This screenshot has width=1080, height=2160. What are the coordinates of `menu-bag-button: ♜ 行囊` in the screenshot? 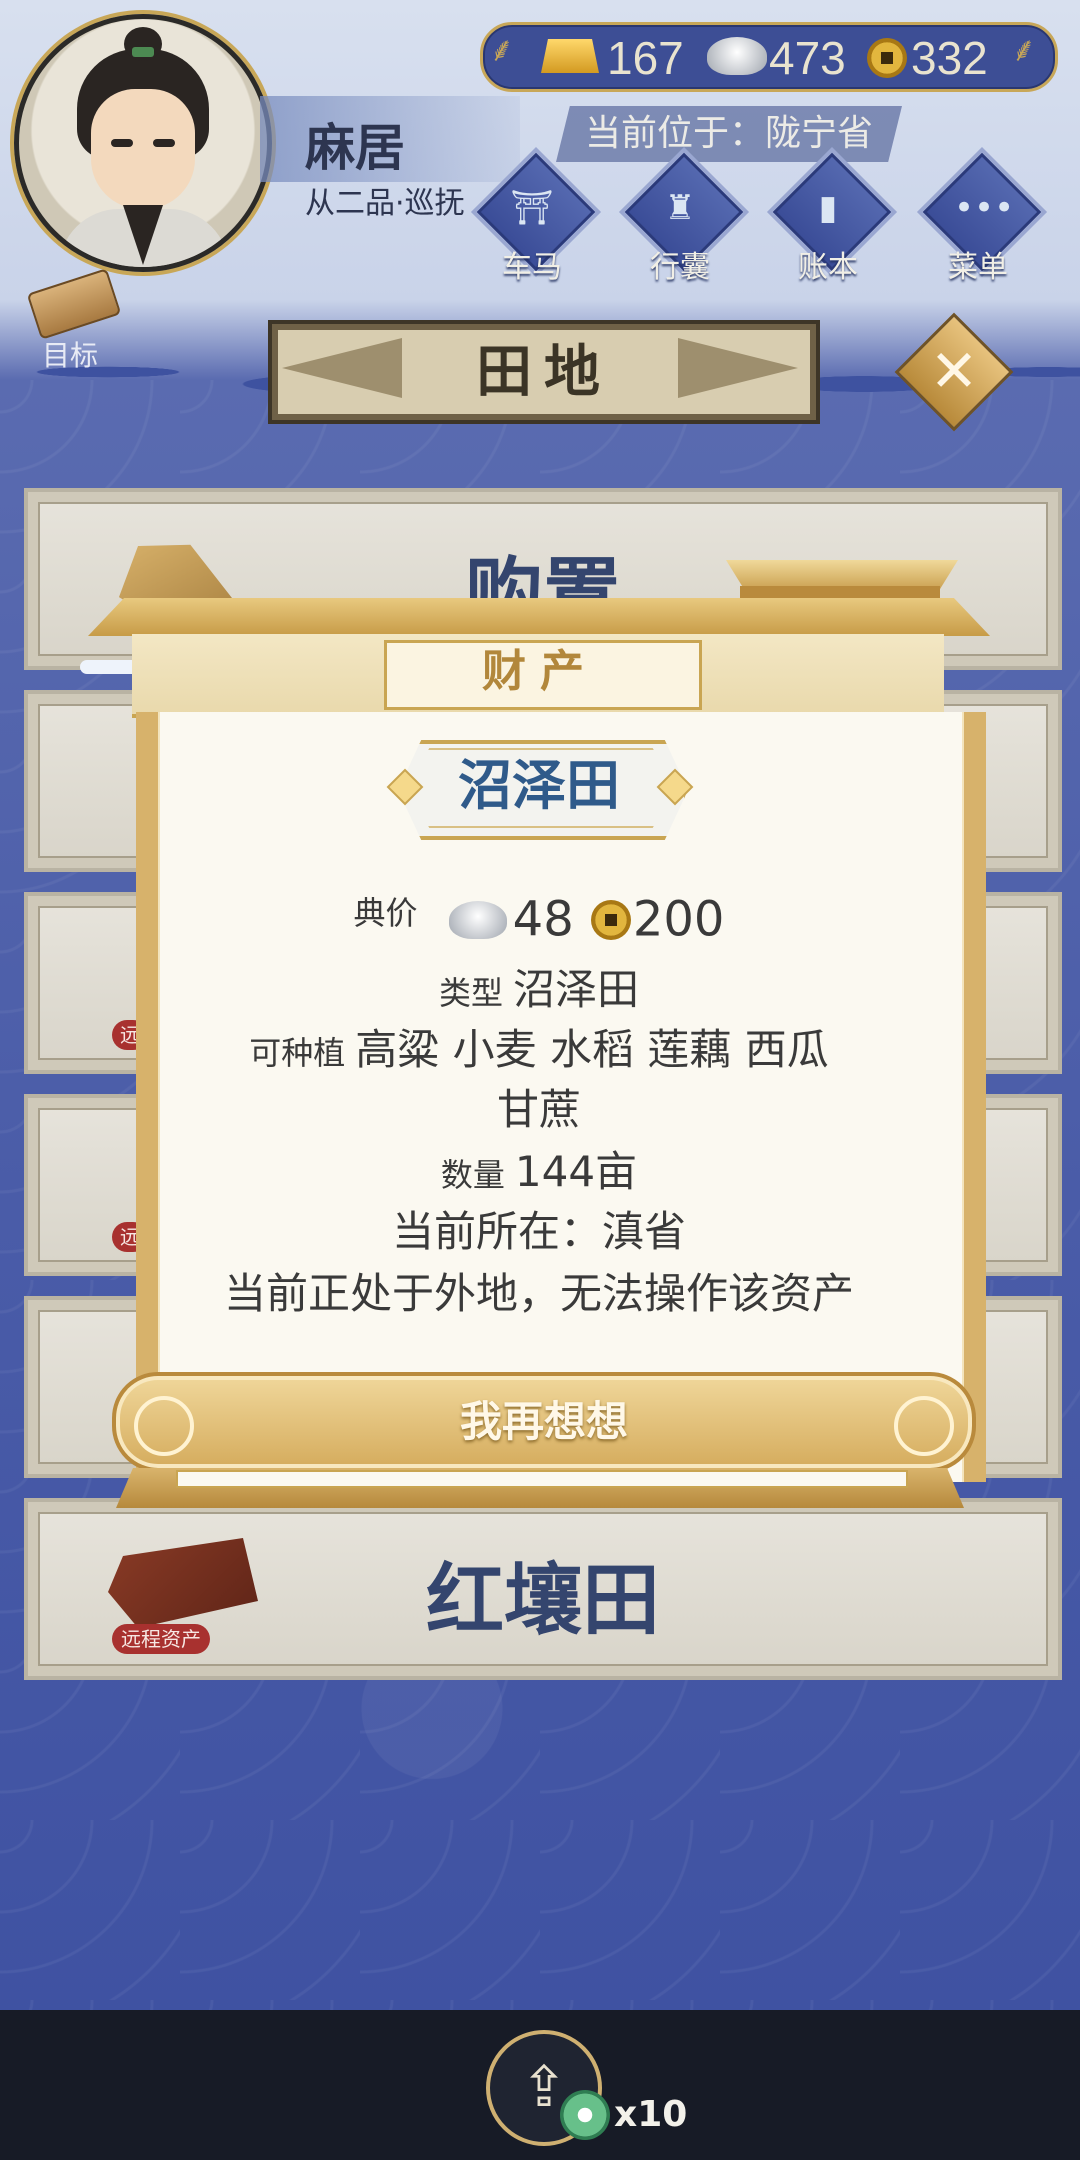 It's located at (684, 216).